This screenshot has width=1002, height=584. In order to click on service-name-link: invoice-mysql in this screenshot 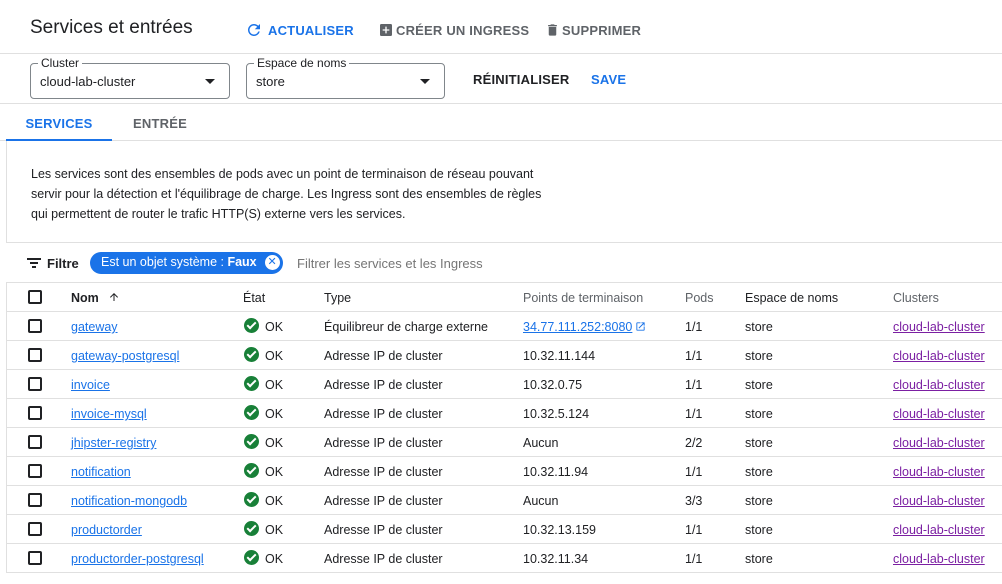, I will do `click(109, 414)`.